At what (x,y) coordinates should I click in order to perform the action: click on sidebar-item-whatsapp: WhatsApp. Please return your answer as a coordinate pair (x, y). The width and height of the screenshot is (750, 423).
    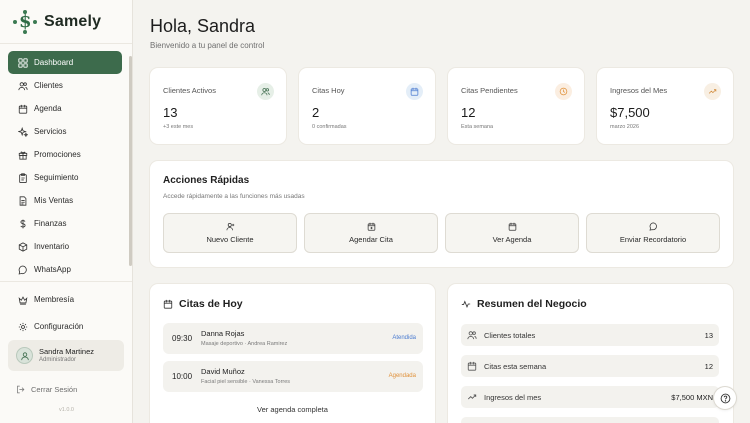
    Looking at the image, I should click on (65, 269).